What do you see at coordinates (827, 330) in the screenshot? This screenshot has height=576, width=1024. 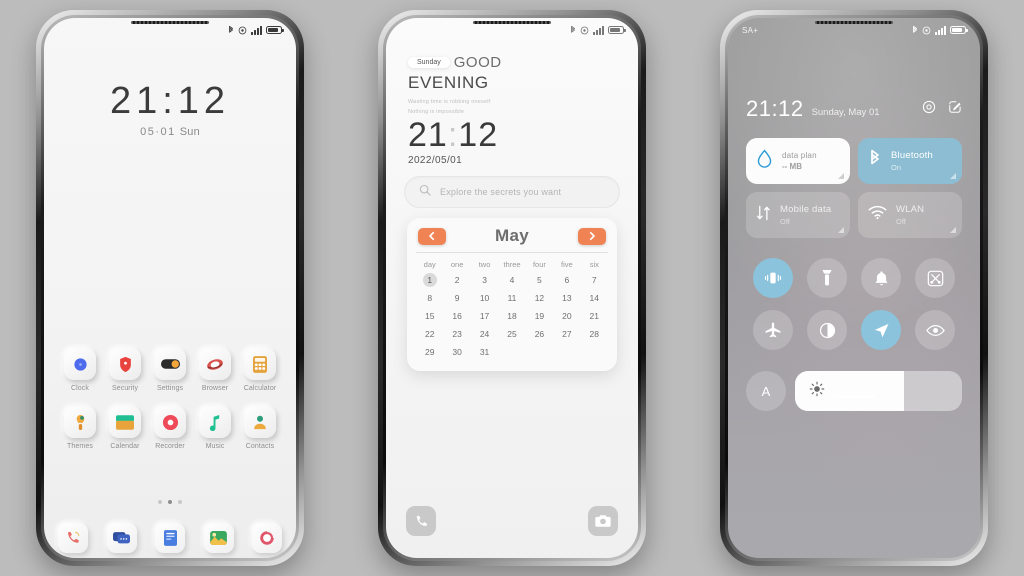 I see `dark-mode-toggle` at bounding box center [827, 330].